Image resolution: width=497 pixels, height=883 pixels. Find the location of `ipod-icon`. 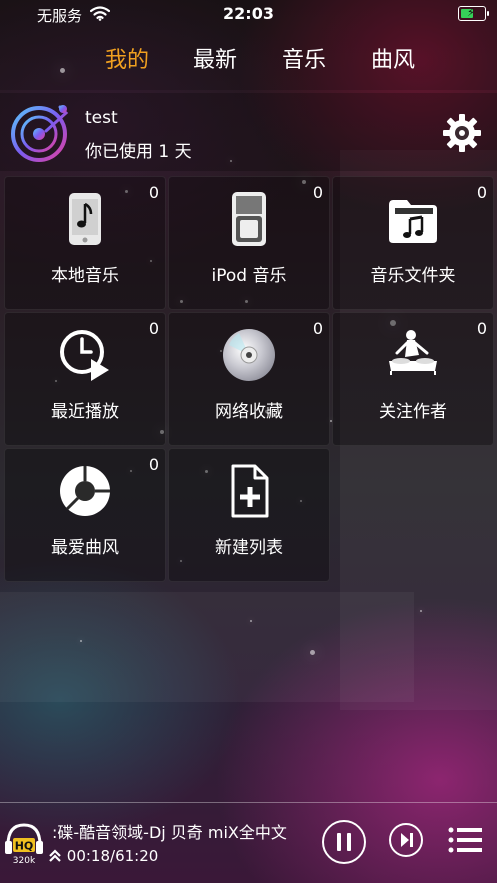

ipod-icon is located at coordinates (249, 219).